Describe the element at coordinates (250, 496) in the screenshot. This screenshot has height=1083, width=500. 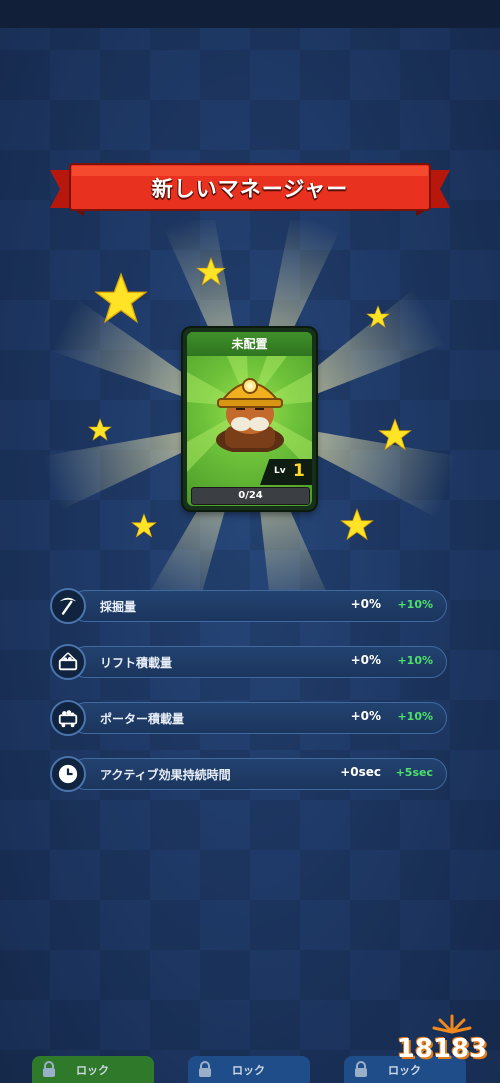
I see `card-progress: 0/24` at that location.